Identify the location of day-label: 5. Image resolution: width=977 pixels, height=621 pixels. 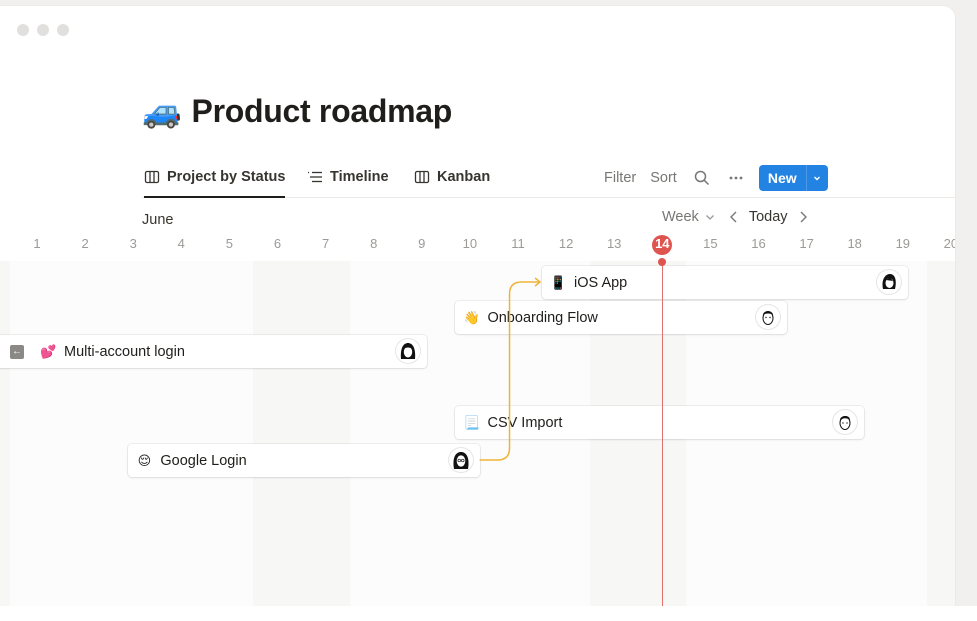
(229, 243).